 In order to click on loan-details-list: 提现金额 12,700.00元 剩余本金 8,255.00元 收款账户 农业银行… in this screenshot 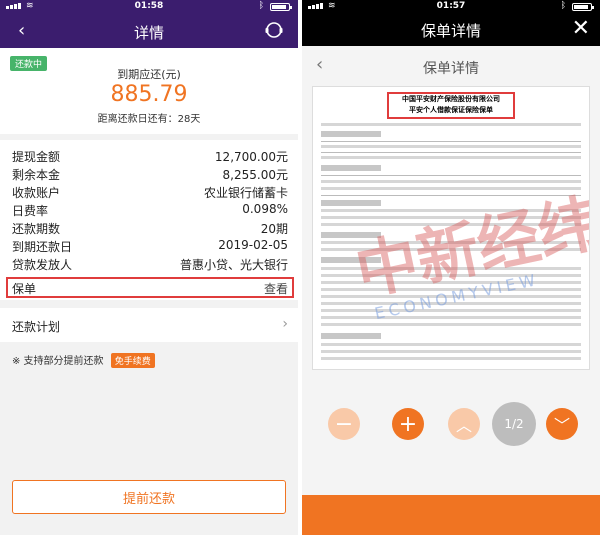, I will do `click(149, 220)`.